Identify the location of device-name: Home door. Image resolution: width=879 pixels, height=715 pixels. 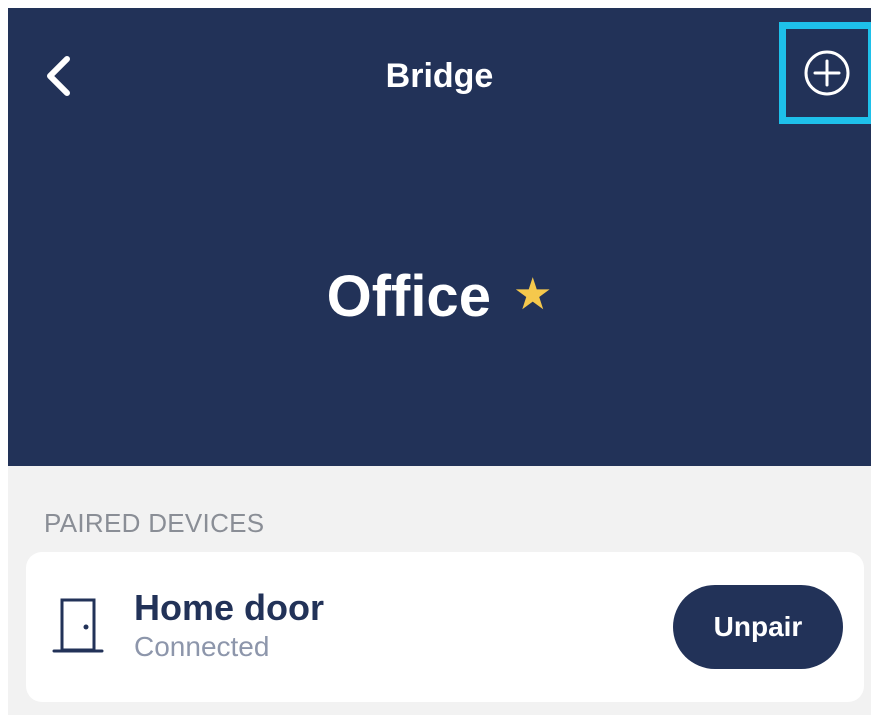
(229, 607).